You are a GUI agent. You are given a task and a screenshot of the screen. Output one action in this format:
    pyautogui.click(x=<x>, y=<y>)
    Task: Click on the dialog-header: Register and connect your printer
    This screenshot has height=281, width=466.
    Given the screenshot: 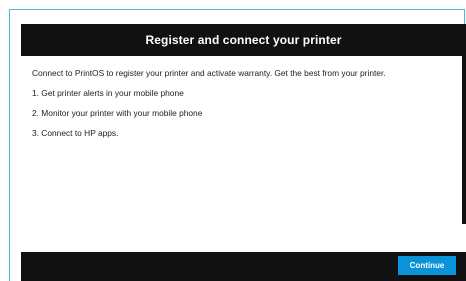 What is the action you would take?
    pyautogui.click(x=243, y=40)
    